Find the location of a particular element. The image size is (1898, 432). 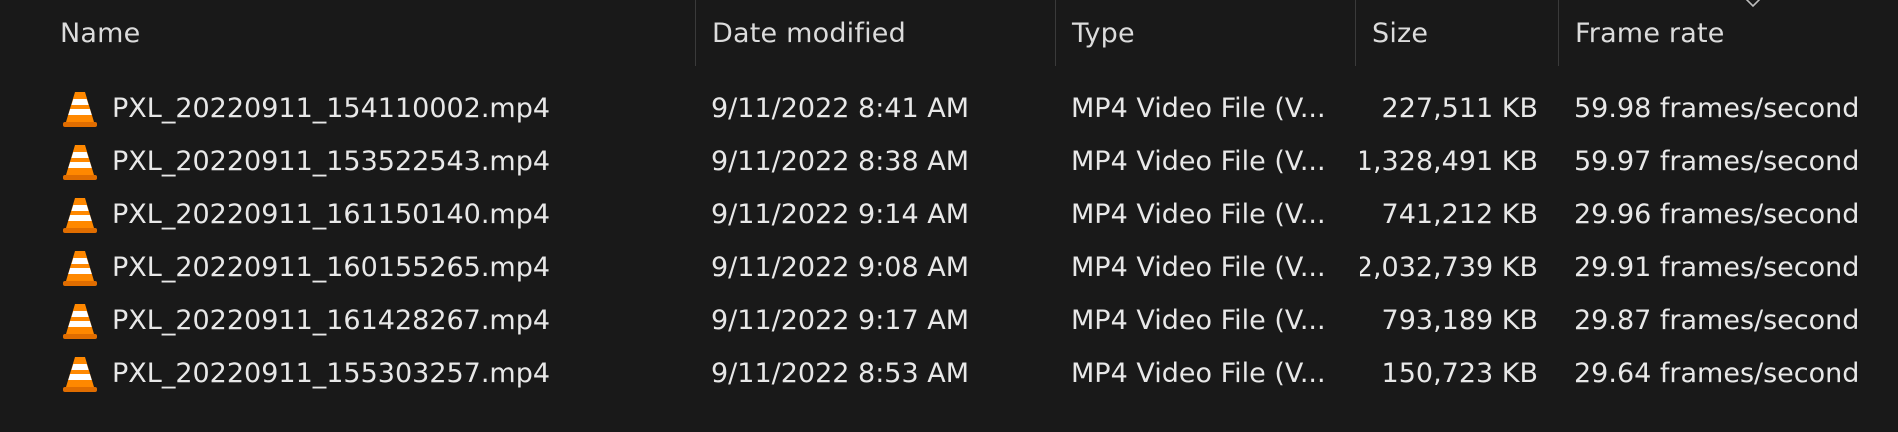

column-header-size-label: Size is located at coordinates (1400, 33).